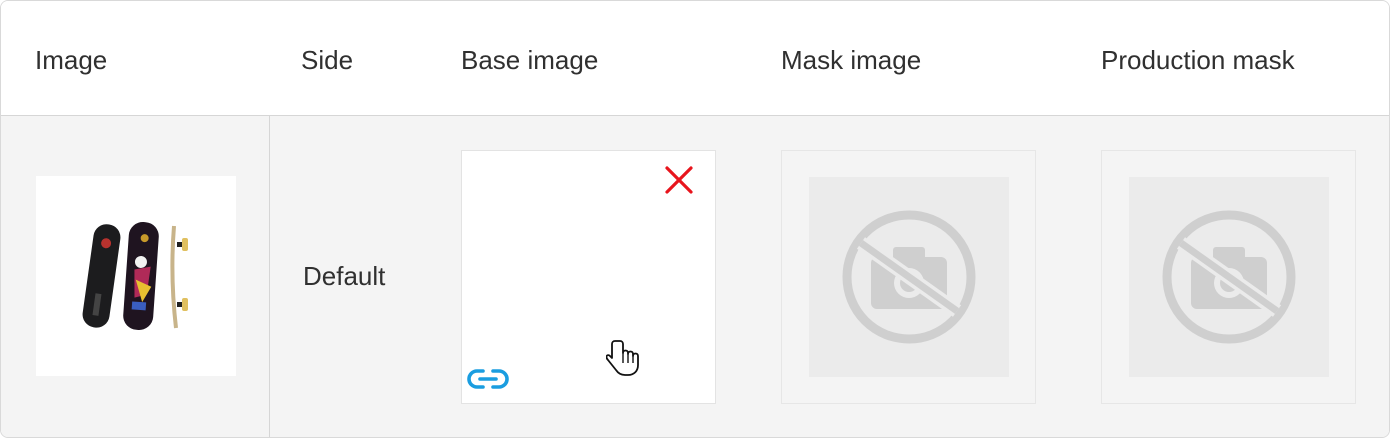 This screenshot has height=438, width=1390. I want to click on column-header-mask-image: Mask image, so click(851, 60).